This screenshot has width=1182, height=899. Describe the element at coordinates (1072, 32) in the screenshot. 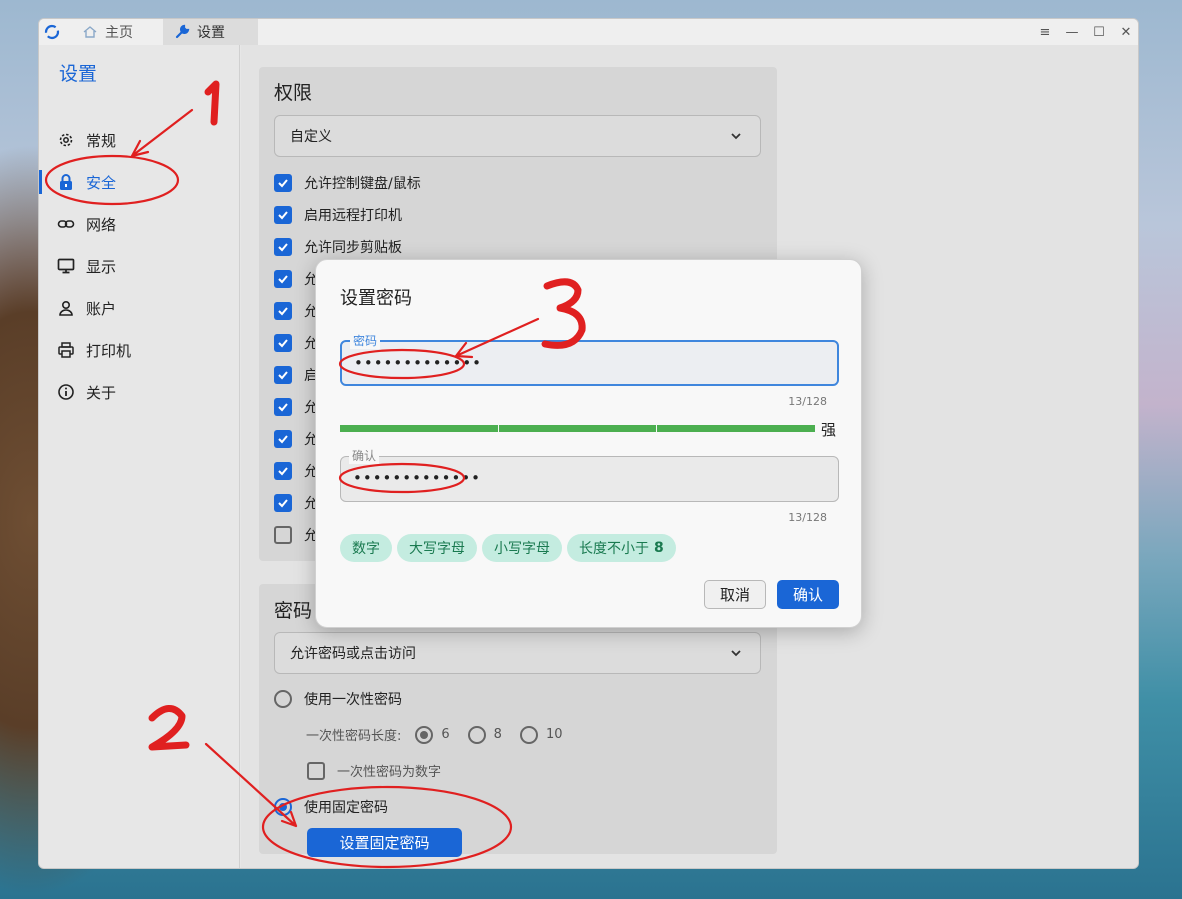

I see `minimize-icon: —` at that location.